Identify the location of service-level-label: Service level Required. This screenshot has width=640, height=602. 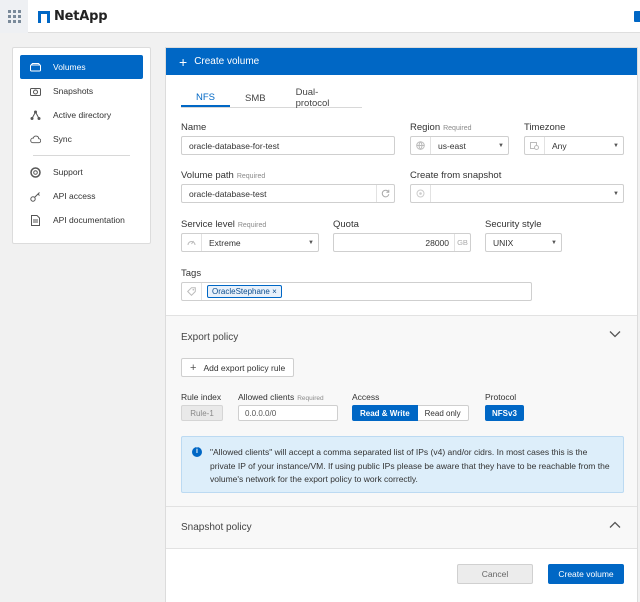
(224, 224).